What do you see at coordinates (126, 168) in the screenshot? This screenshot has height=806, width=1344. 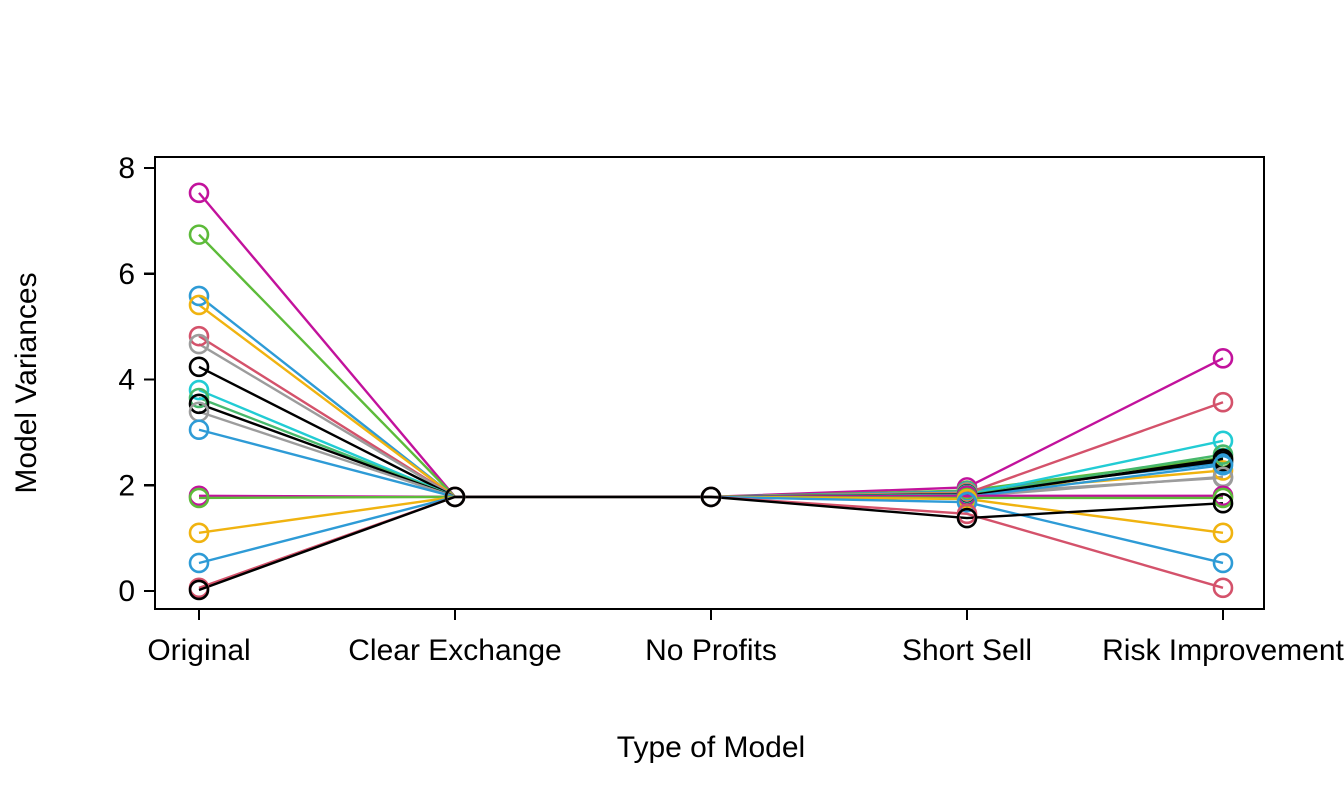 I see `y-tick-label: 8` at bounding box center [126, 168].